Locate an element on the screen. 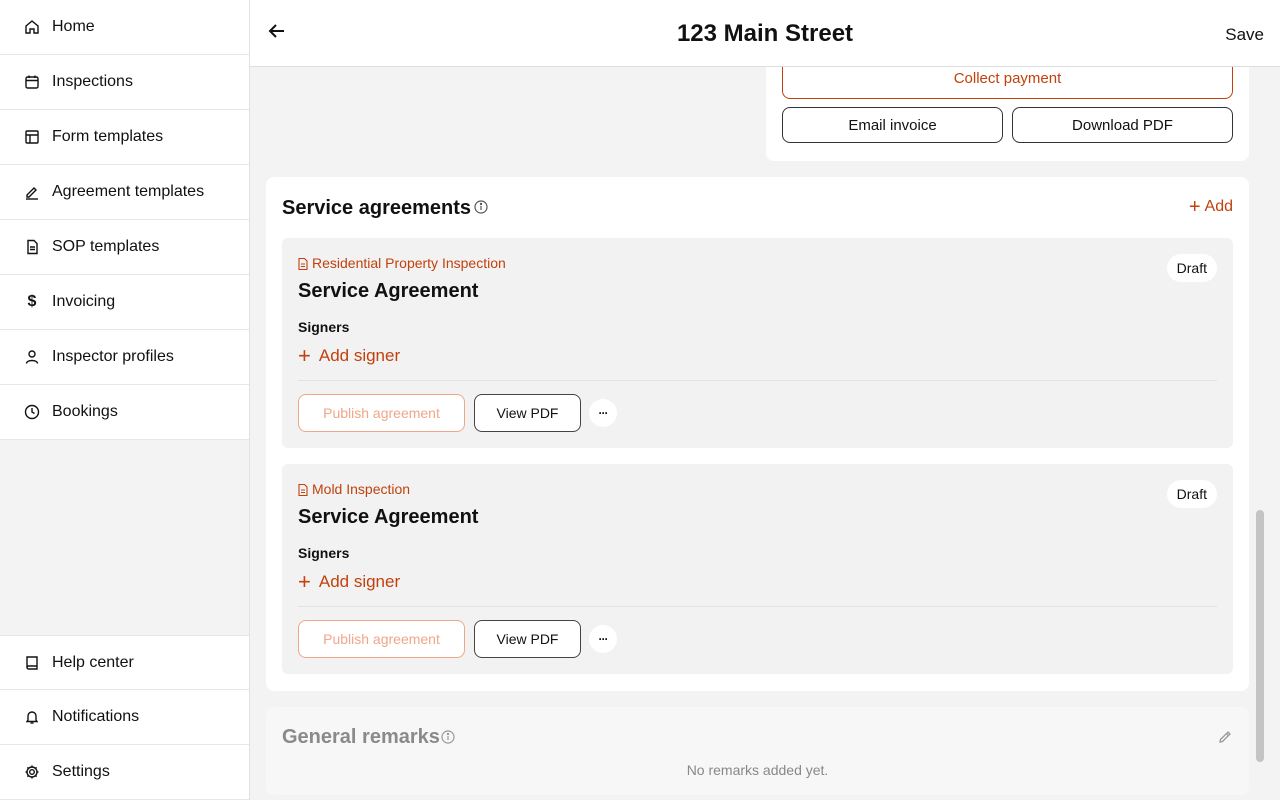 The width and height of the screenshot is (1280, 800). sidebar-item-bookings: Bookings is located at coordinates (124, 412).